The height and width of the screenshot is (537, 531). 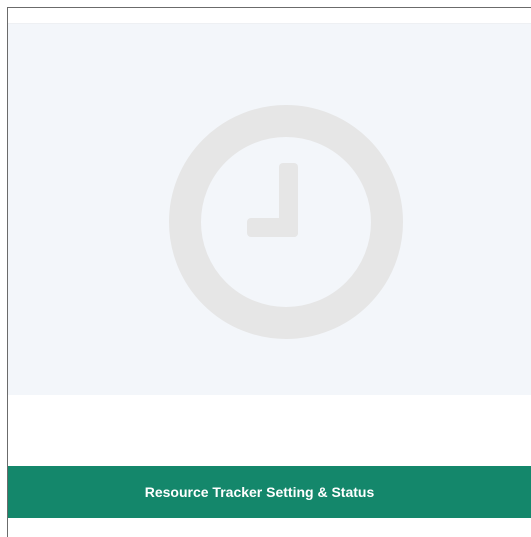 I want to click on card-top-strip, so click(x=269, y=16).